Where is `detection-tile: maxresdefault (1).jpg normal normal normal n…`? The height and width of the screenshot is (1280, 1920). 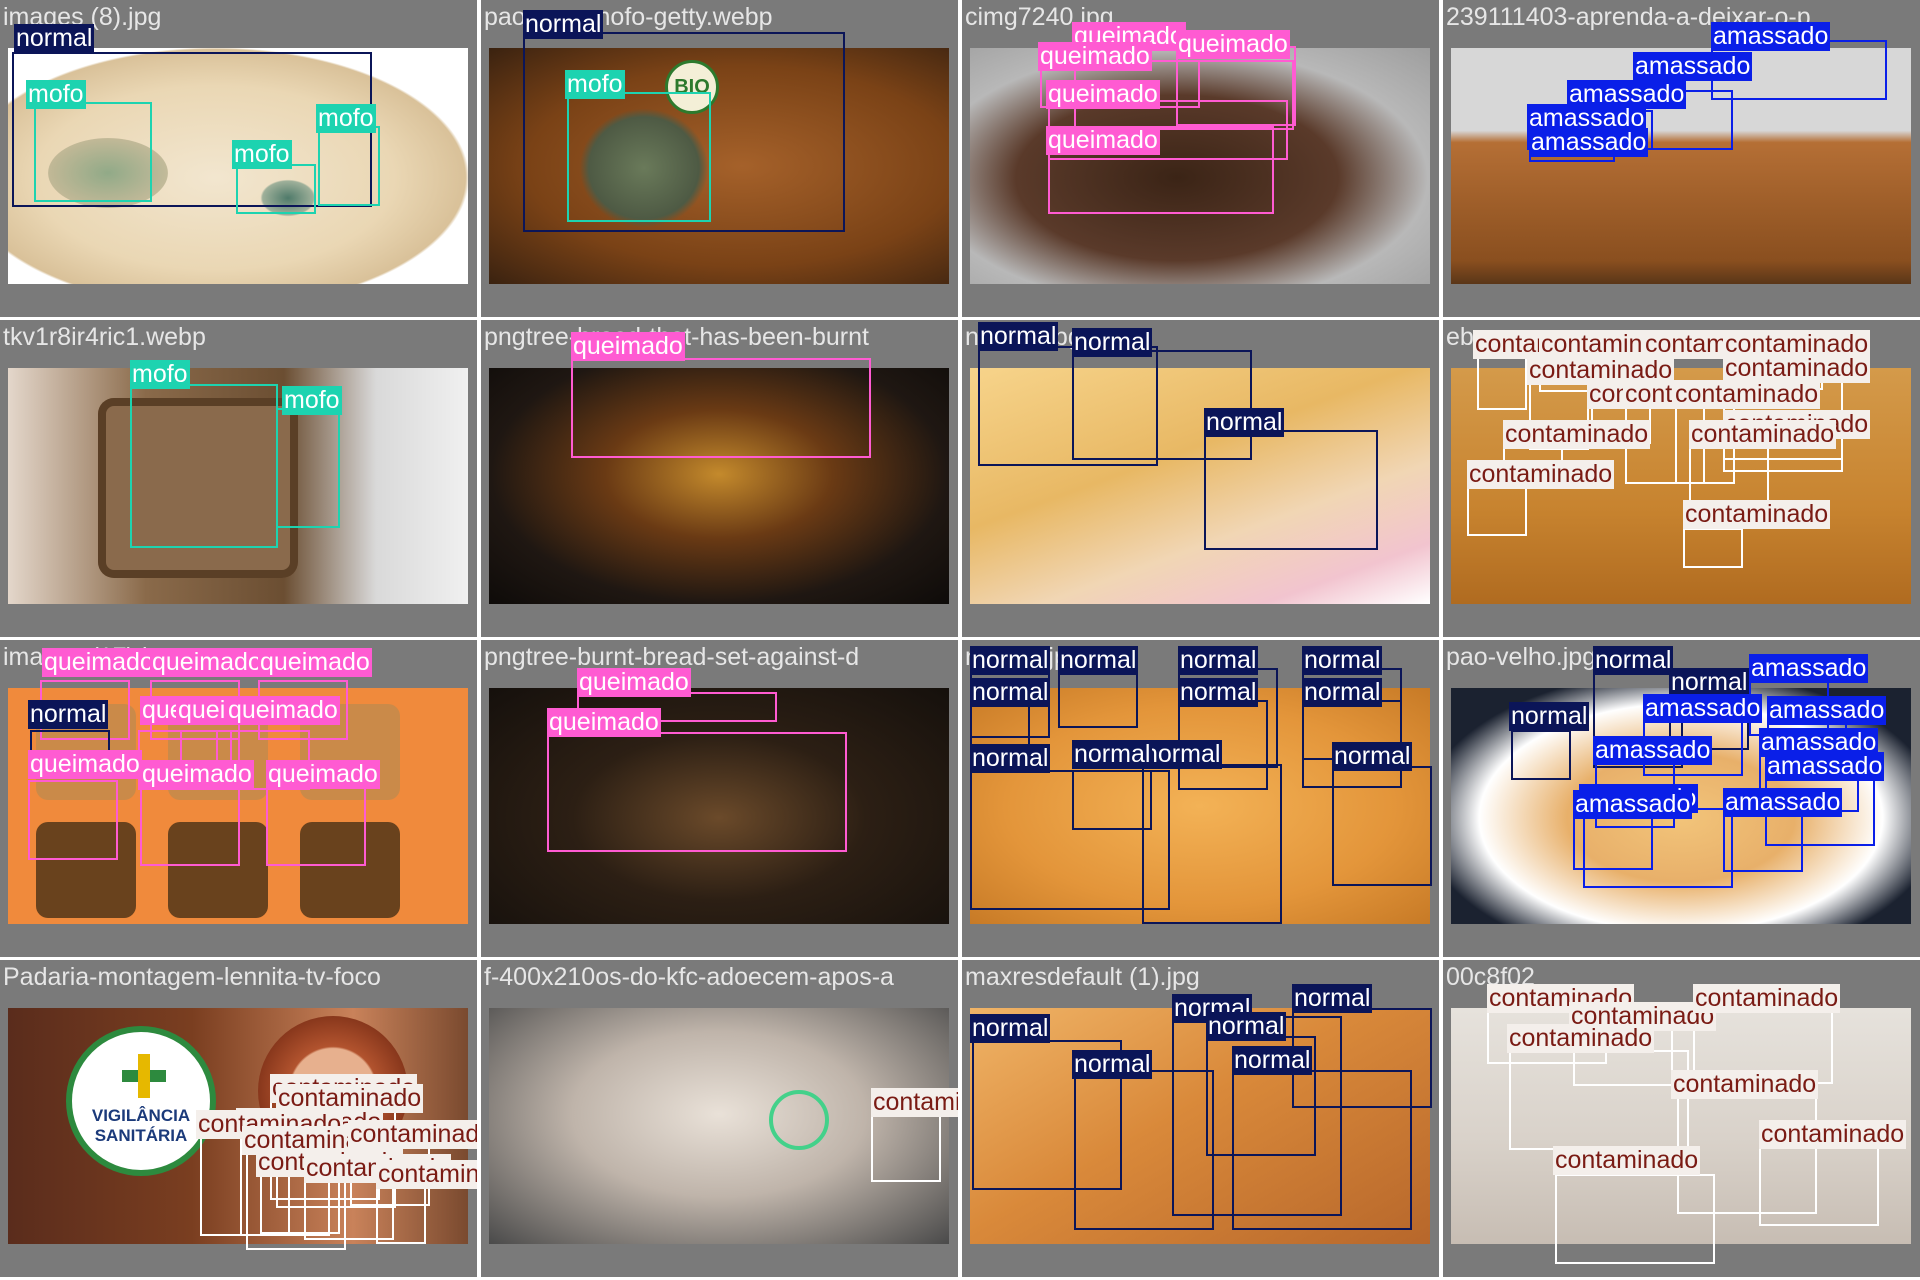 detection-tile: maxresdefault (1).jpg normal normal normal n… is located at coordinates (1200, 1118).